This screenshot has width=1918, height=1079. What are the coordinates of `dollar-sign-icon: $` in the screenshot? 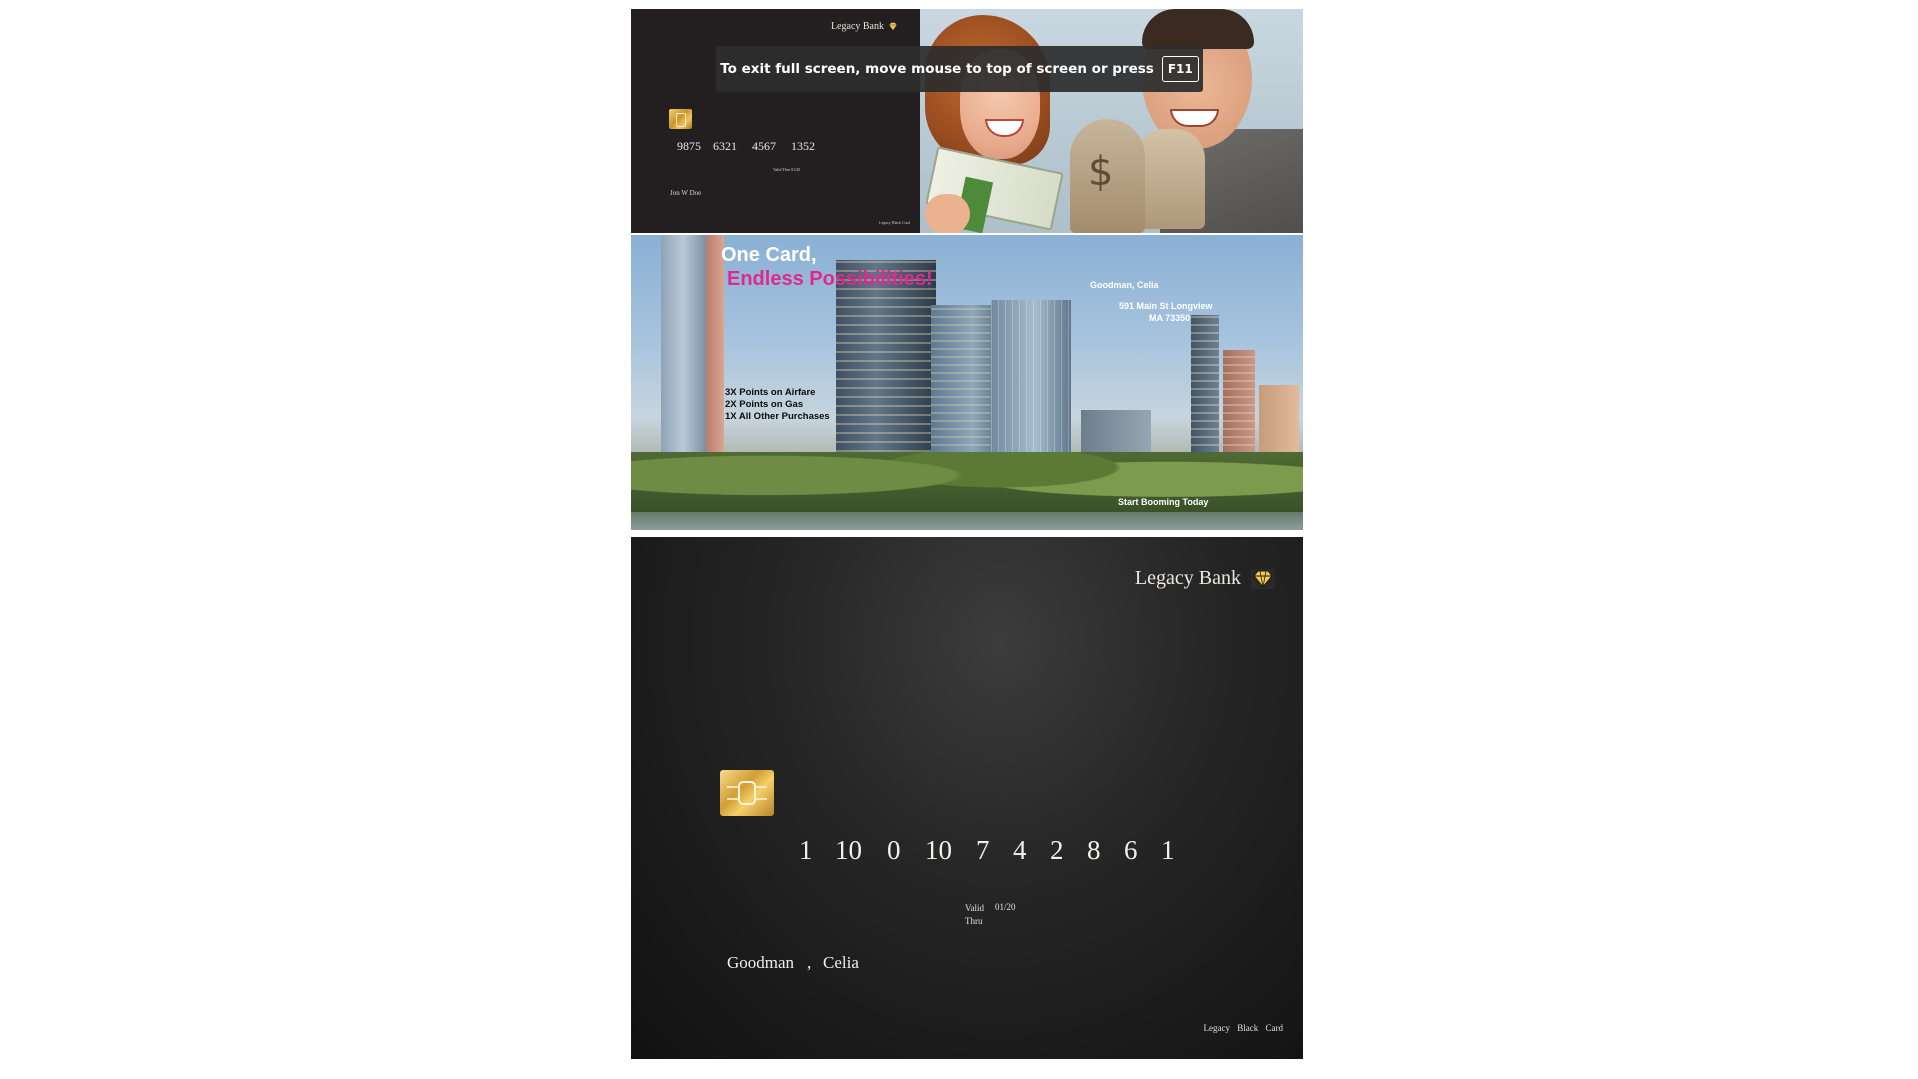 It's located at (1101, 172).